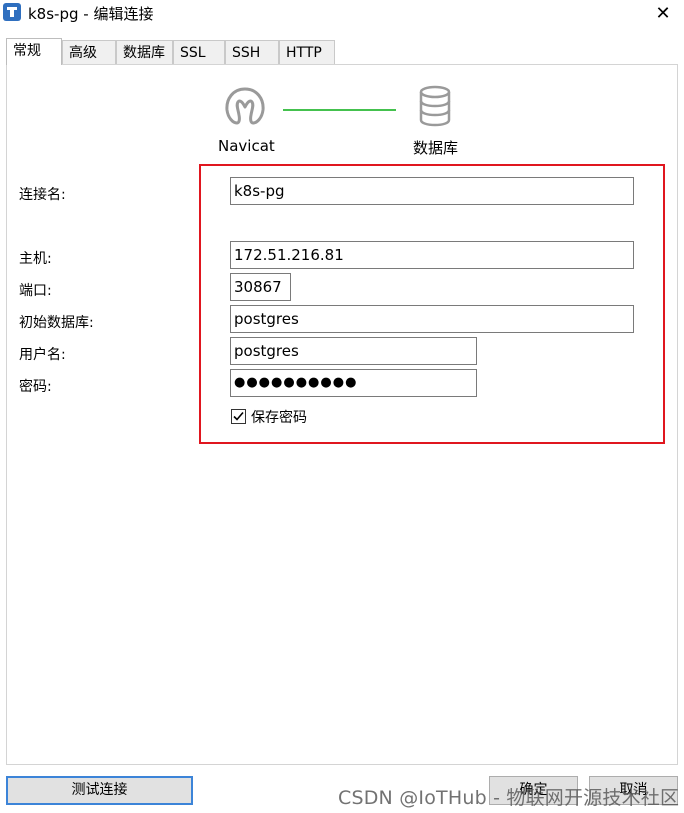 The image size is (684, 813). I want to click on password-label: 密码:, so click(35, 387).